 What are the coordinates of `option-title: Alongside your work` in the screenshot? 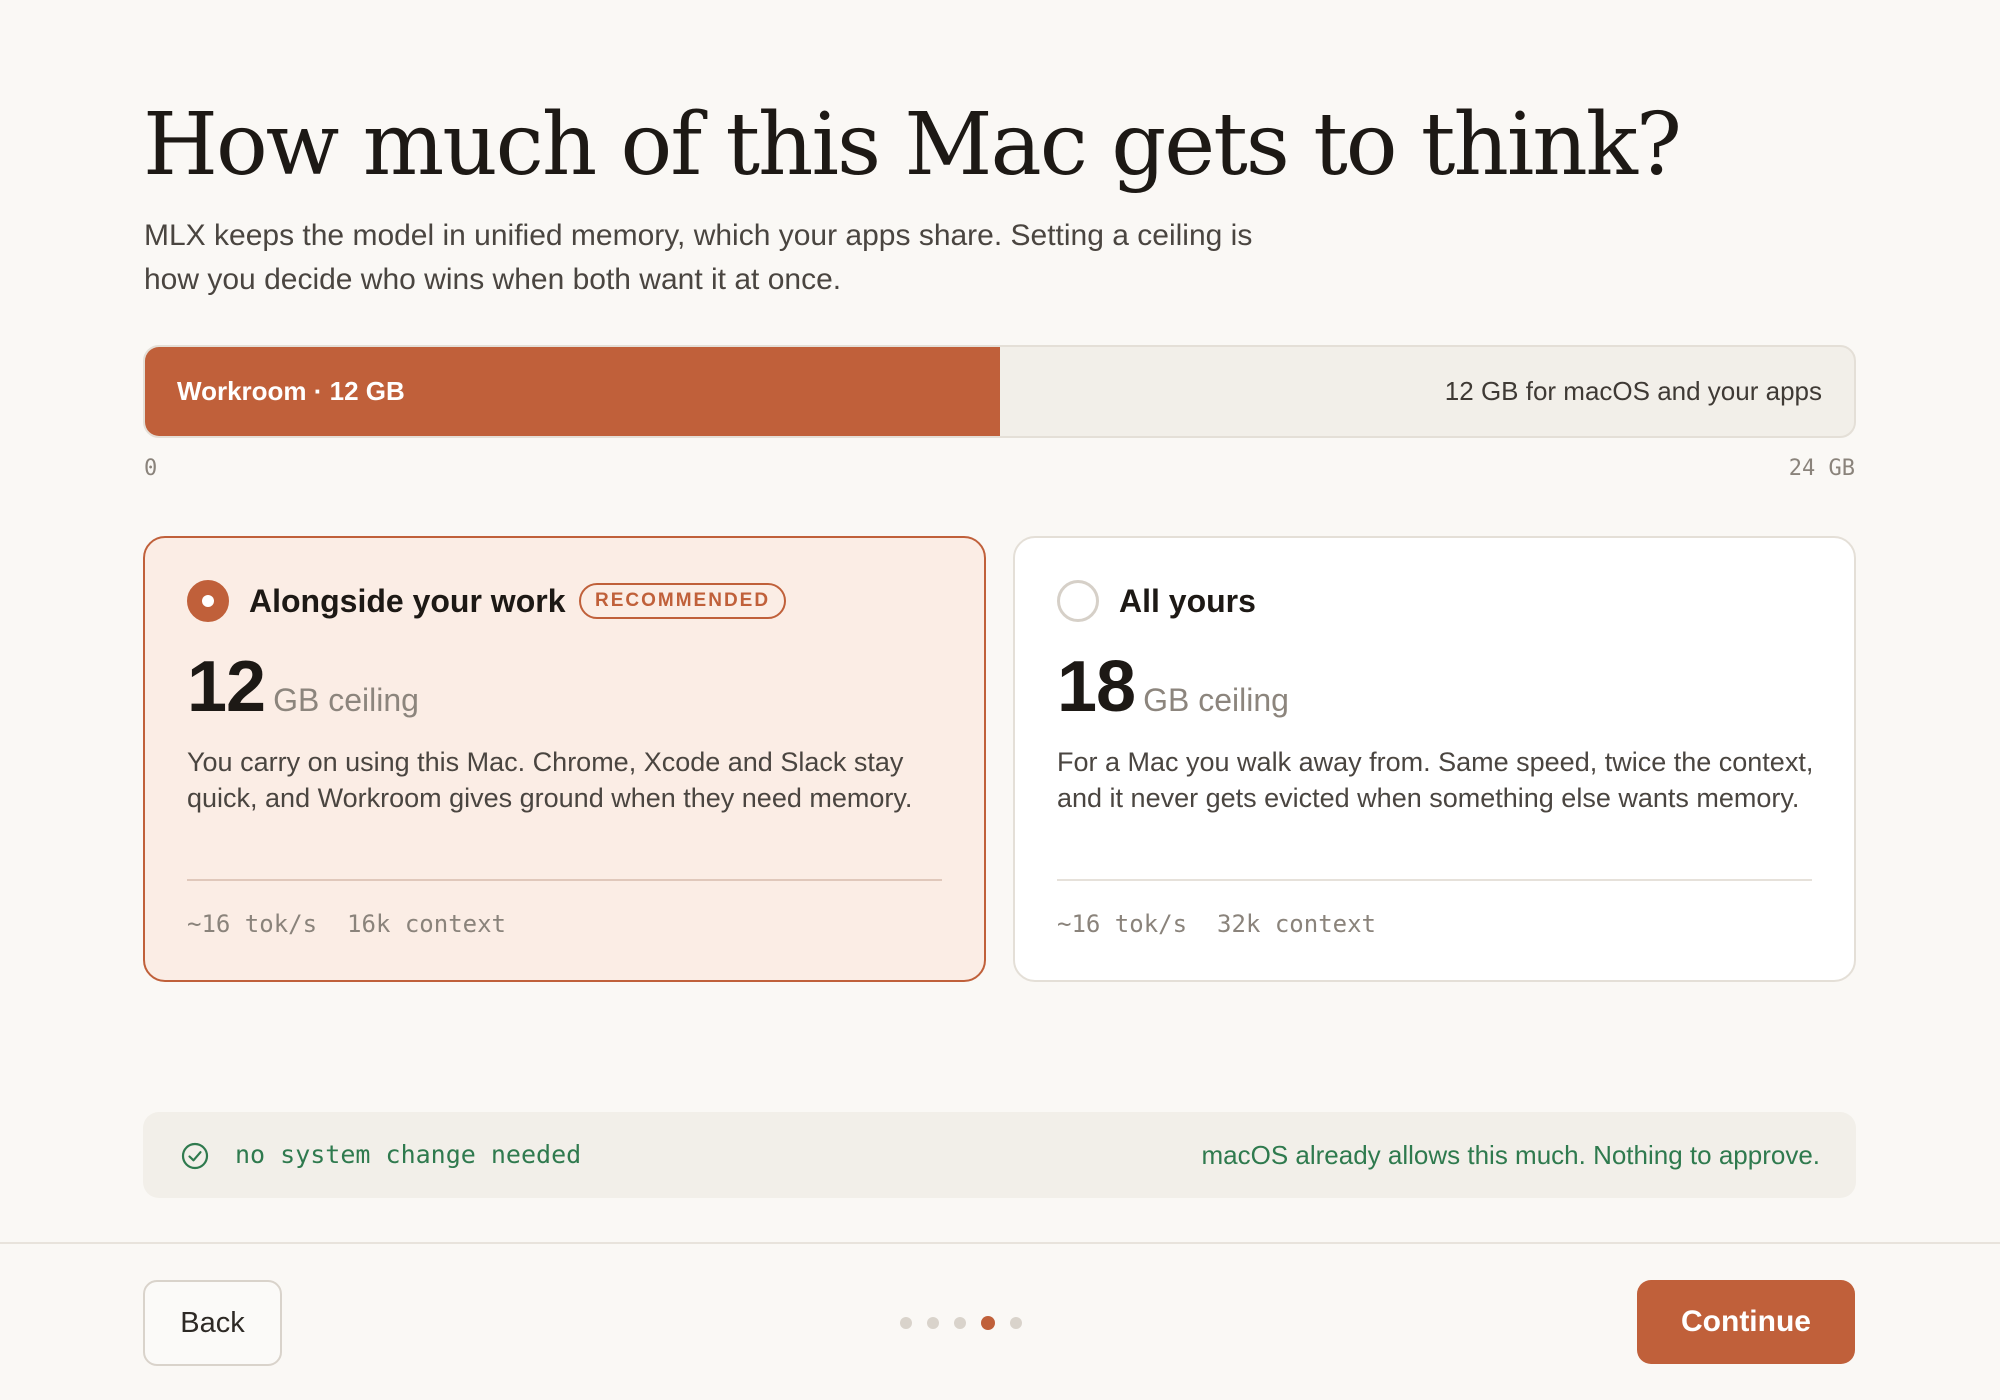 It's located at (407, 601).